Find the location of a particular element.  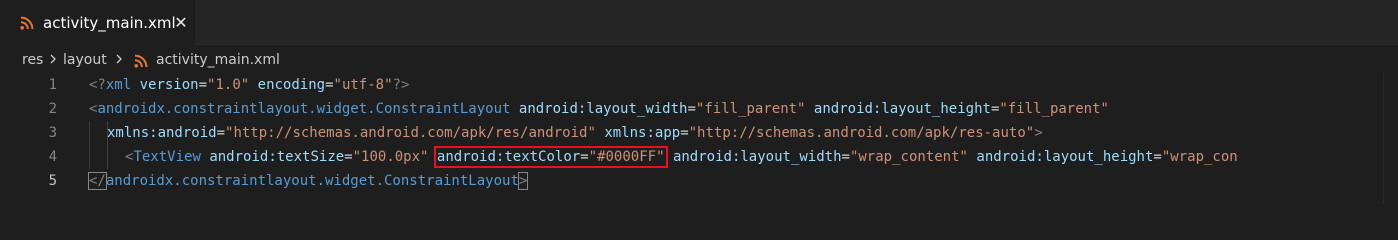

token-string: "100.0px" is located at coordinates (390, 157).